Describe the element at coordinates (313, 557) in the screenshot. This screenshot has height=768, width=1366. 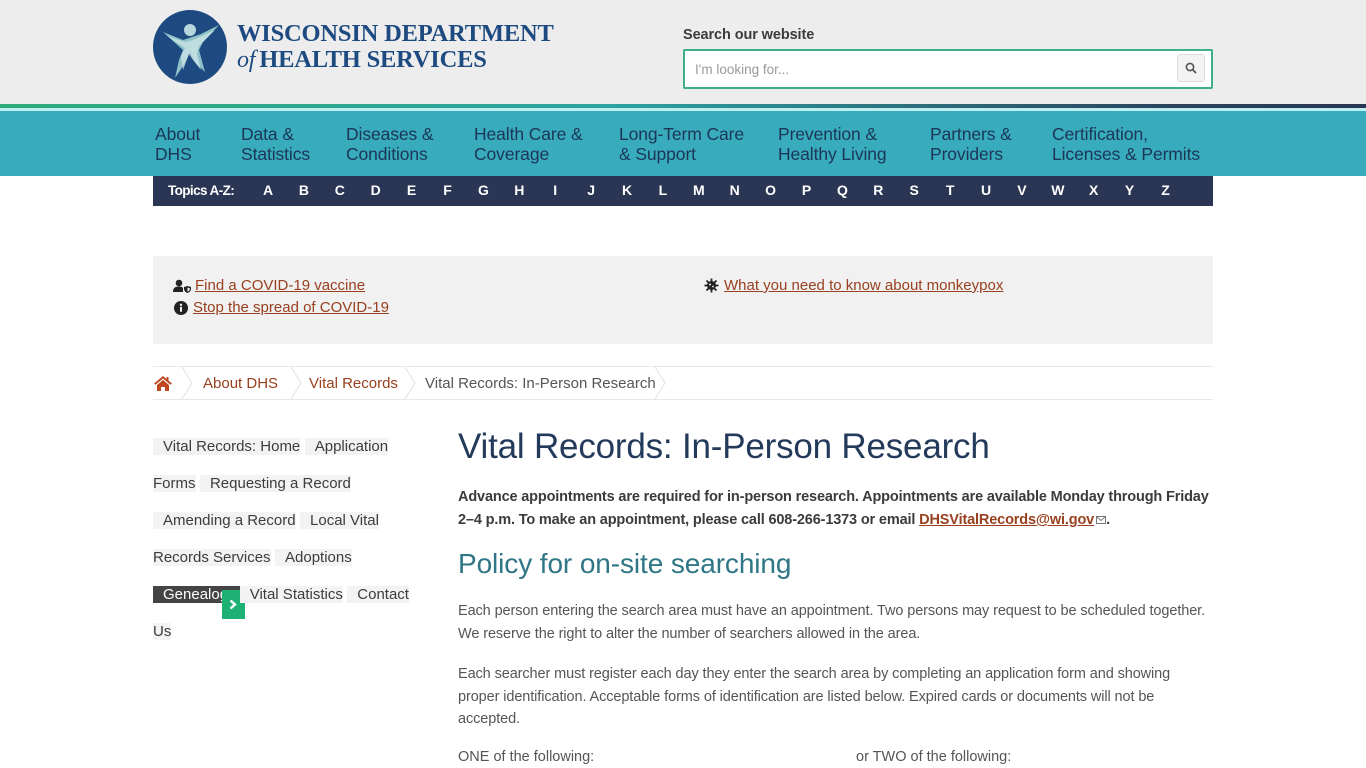
I see `sidebar-item-adoptions: Adoptions` at that location.